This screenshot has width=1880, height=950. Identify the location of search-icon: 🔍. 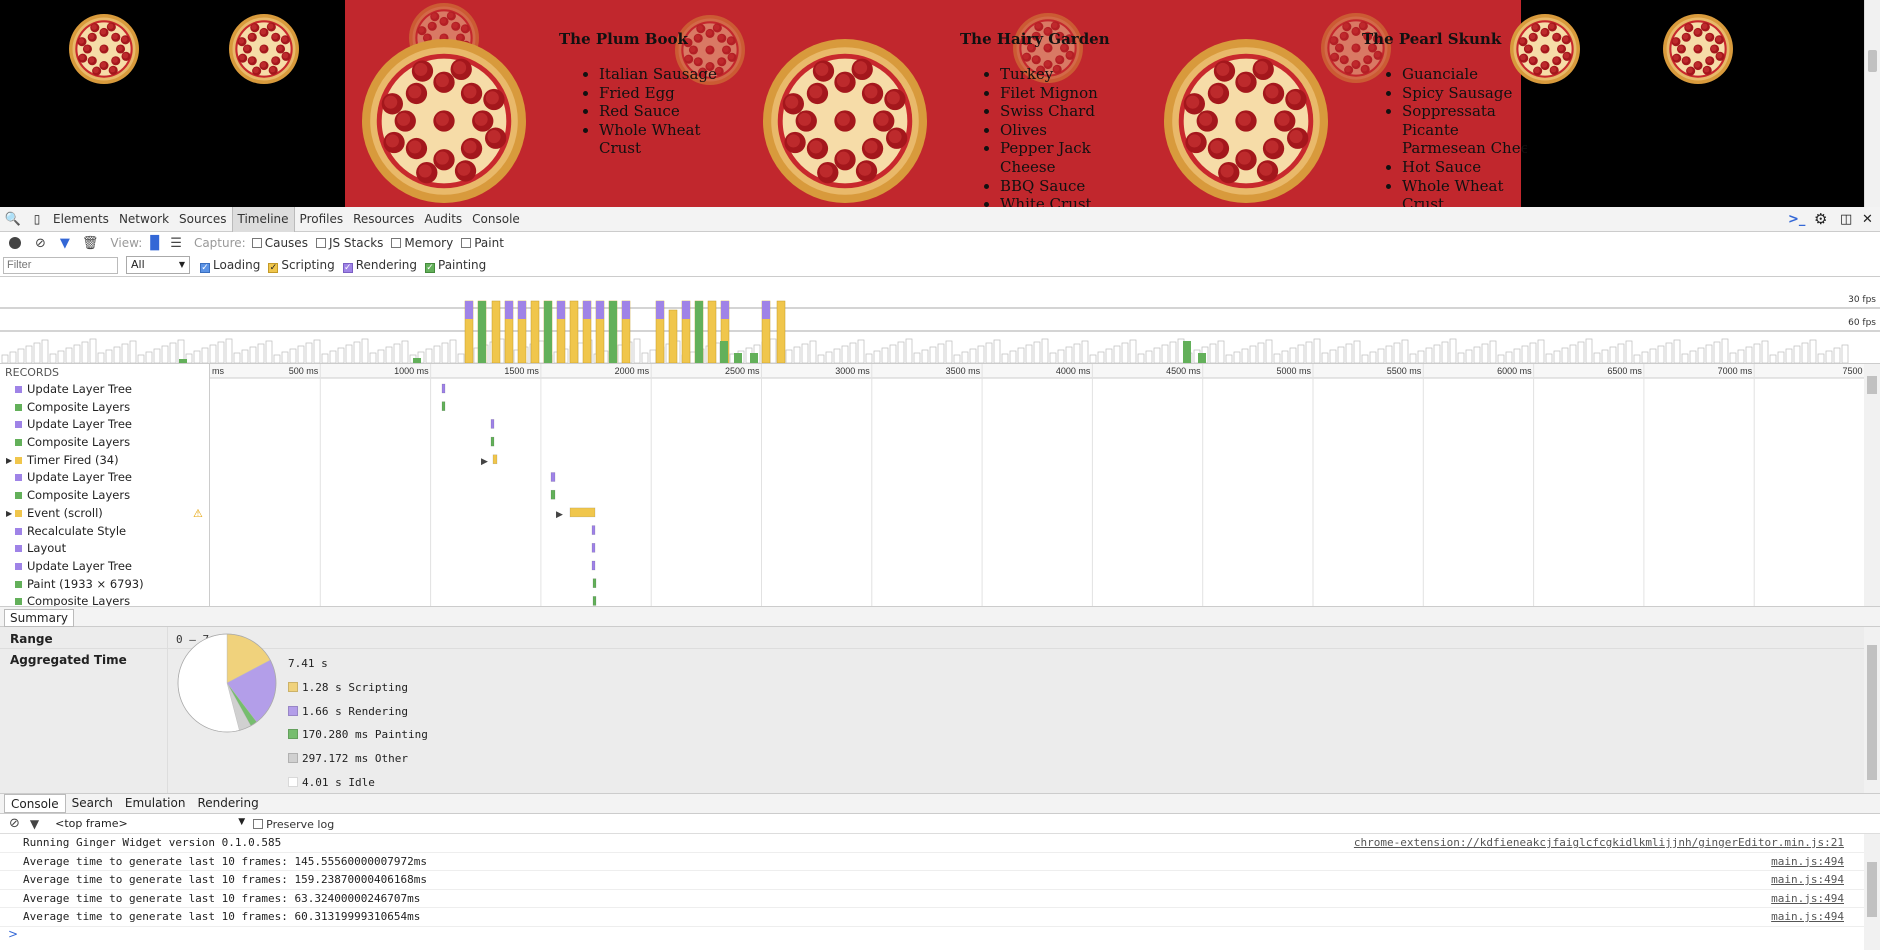
(13, 219).